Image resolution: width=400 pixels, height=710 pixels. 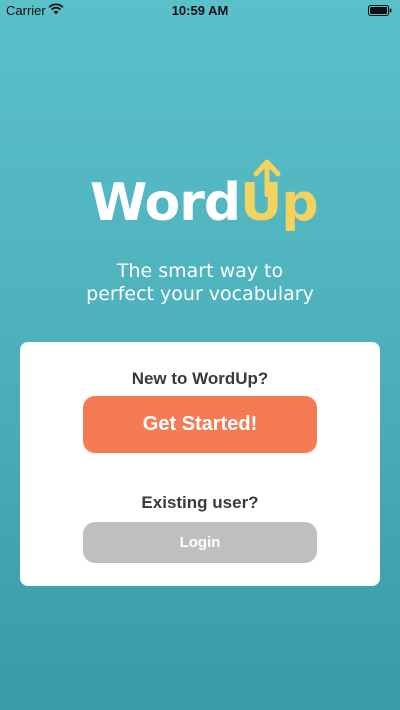 I want to click on wordup-logo: WordUp, so click(x=200, y=197).